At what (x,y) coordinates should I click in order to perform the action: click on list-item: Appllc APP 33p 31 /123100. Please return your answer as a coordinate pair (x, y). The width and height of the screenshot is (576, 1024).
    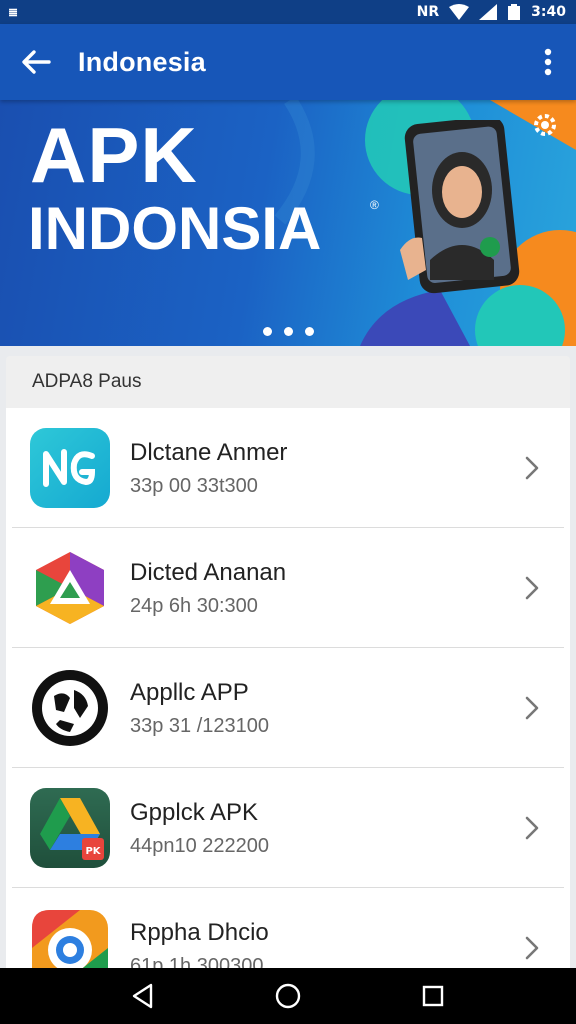
    Looking at the image, I should click on (288, 708).